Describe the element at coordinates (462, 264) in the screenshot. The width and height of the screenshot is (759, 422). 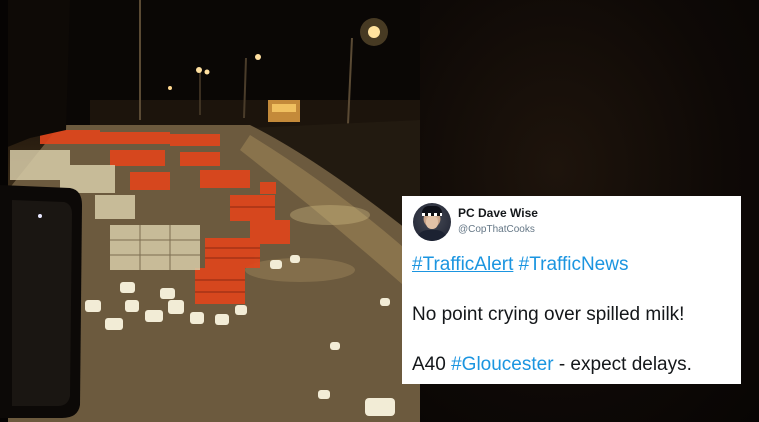
I see `hashtag-traffic-alert: #TrafficAlert` at that location.